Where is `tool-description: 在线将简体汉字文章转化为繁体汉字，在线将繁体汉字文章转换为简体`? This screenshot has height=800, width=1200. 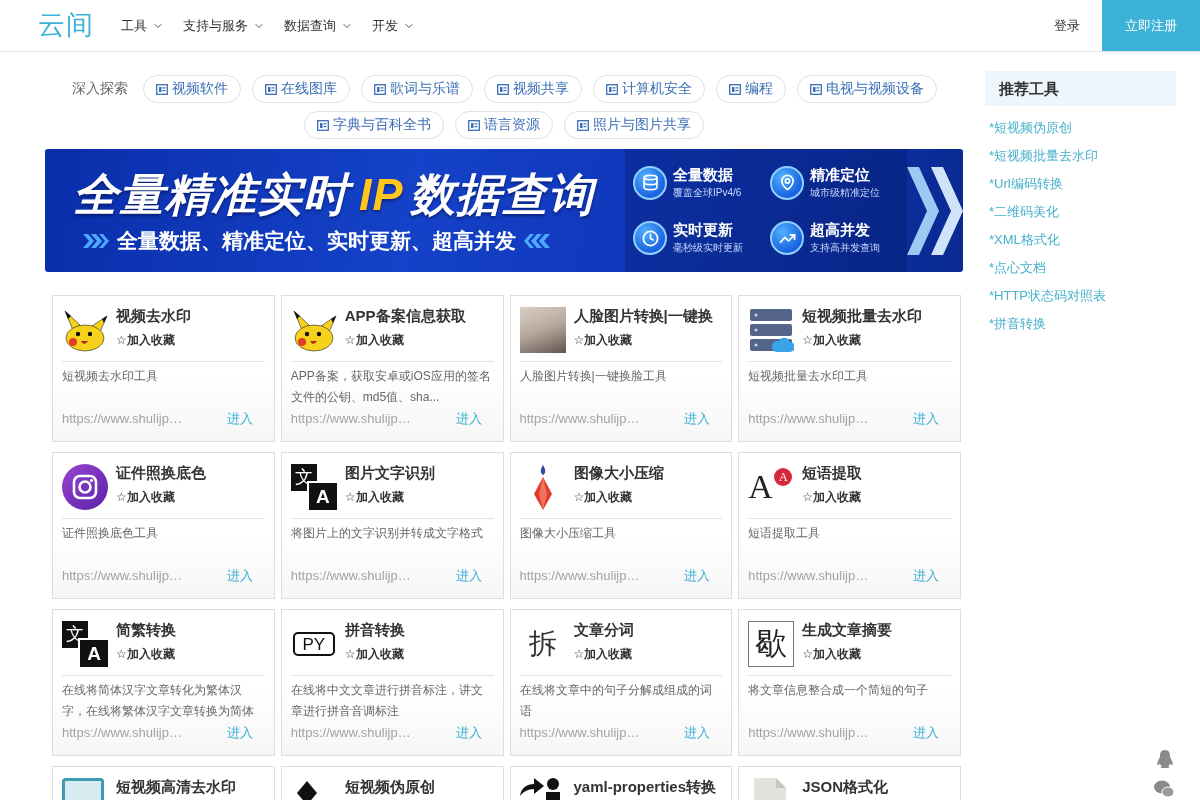 tool-description: 在线将简体汉字文章转化为繁体汉字，在线将繁体汉字文章转换为简体 is located at coordinates (158, 701).